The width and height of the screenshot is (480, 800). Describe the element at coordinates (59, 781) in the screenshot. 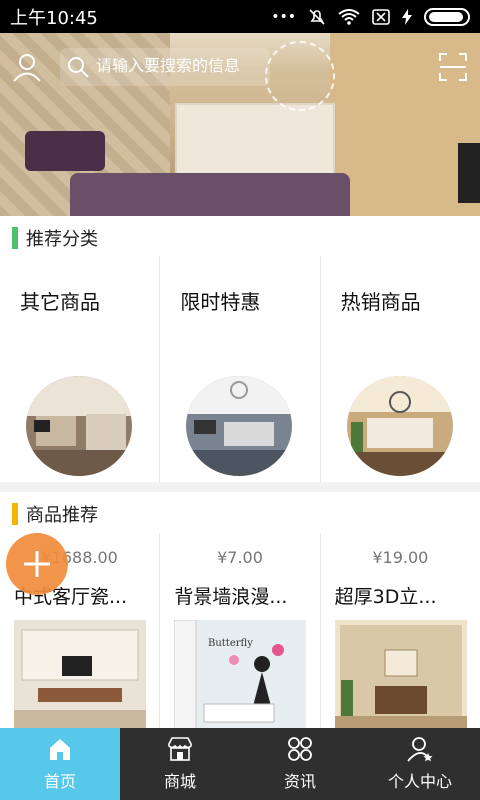

I see `nav-label: 首页` at that location.